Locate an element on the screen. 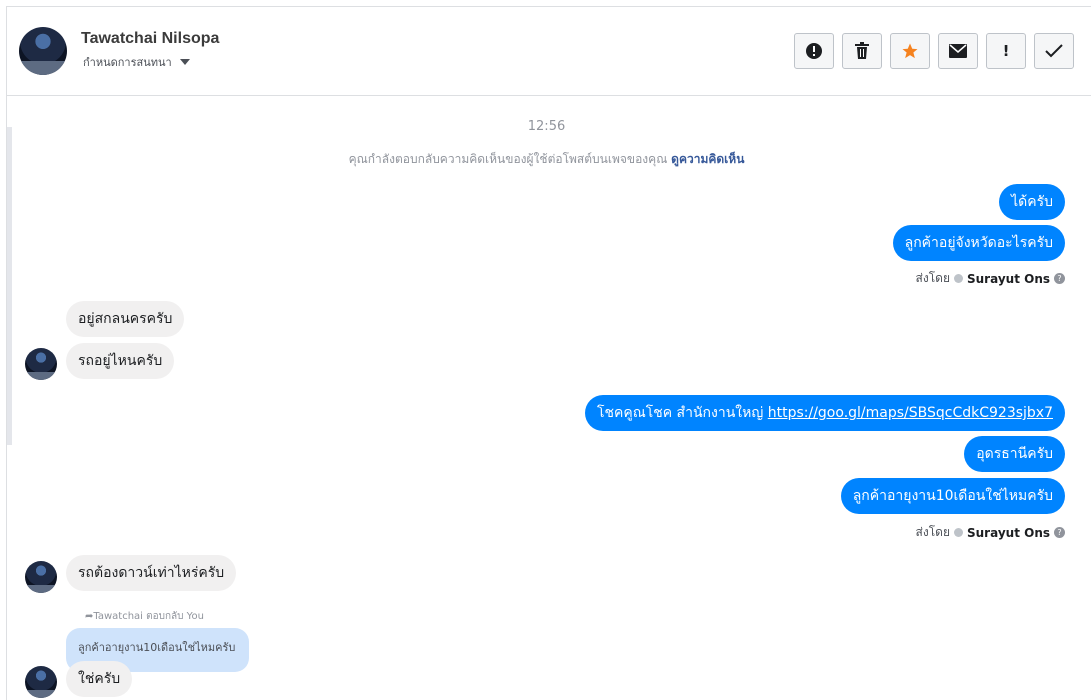 Image resolution: width=1091 pixels, height=700 pixels. outgoing-message: ลูกค้าอายุงาน10เดือนใช่ไหมครับ is located at coordinates (952, 496).